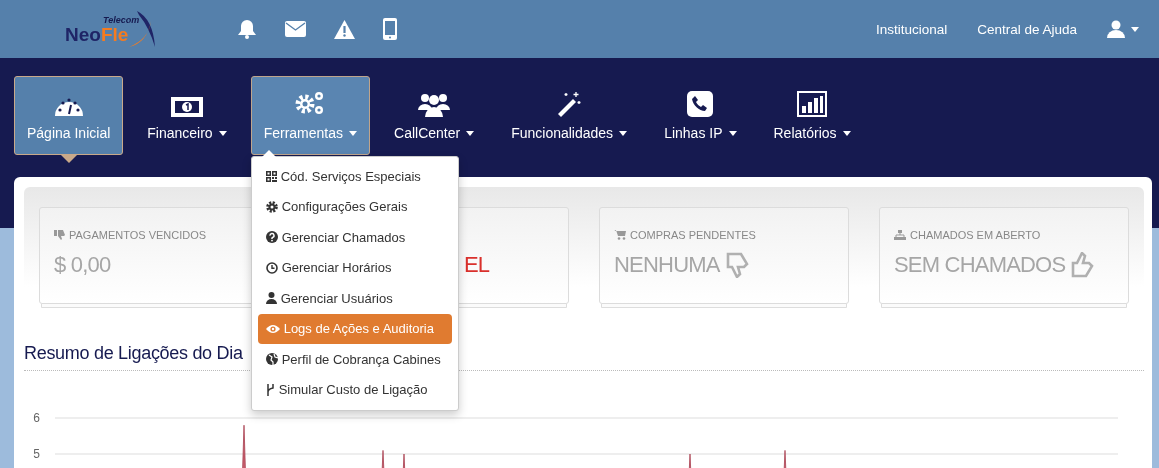  Describe the element at coordinates (247, 29) in the screenshot. I see `bell-icon` at that location.